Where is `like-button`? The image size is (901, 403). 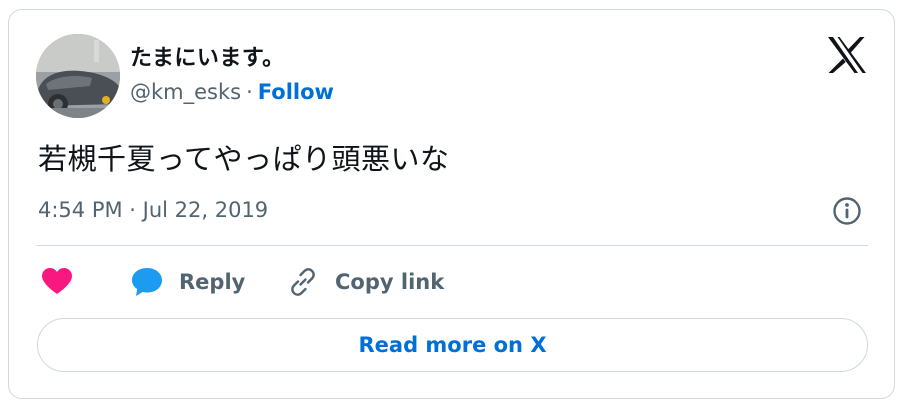
like-button is located at coordinates (57, 282).